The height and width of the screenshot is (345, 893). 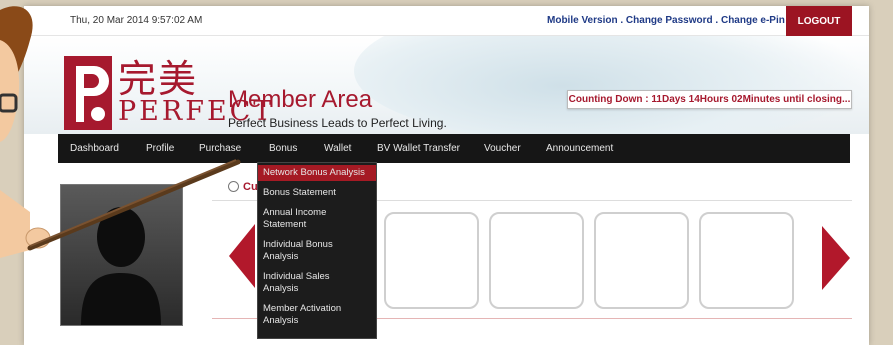 What do you see at coordinates (88, 93) in the screenshot?
I see `perfect-logo-icon` at bounding box center [88, 93].